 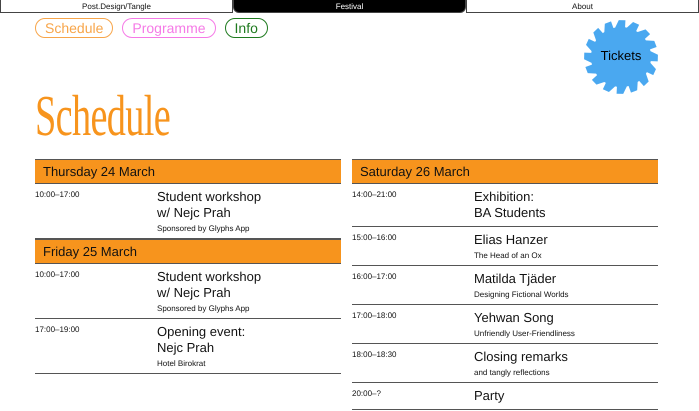 I want to click on event-title: Closing remarks, so click(x=521, y=357).